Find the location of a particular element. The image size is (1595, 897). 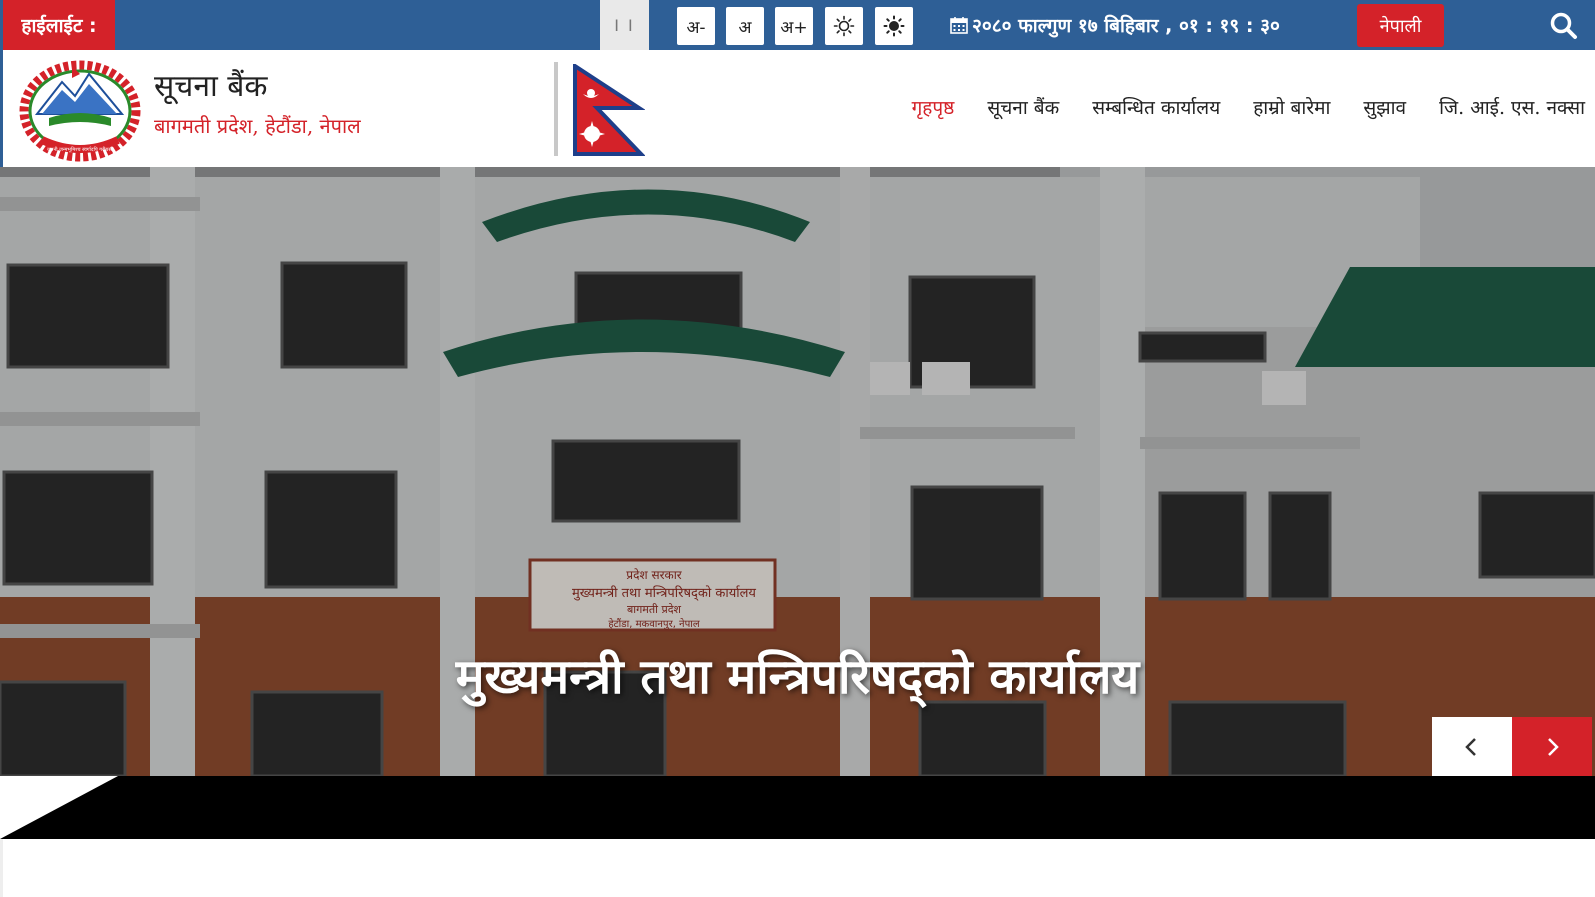

chevron-left-icon is located at coordinates (1470, 746).